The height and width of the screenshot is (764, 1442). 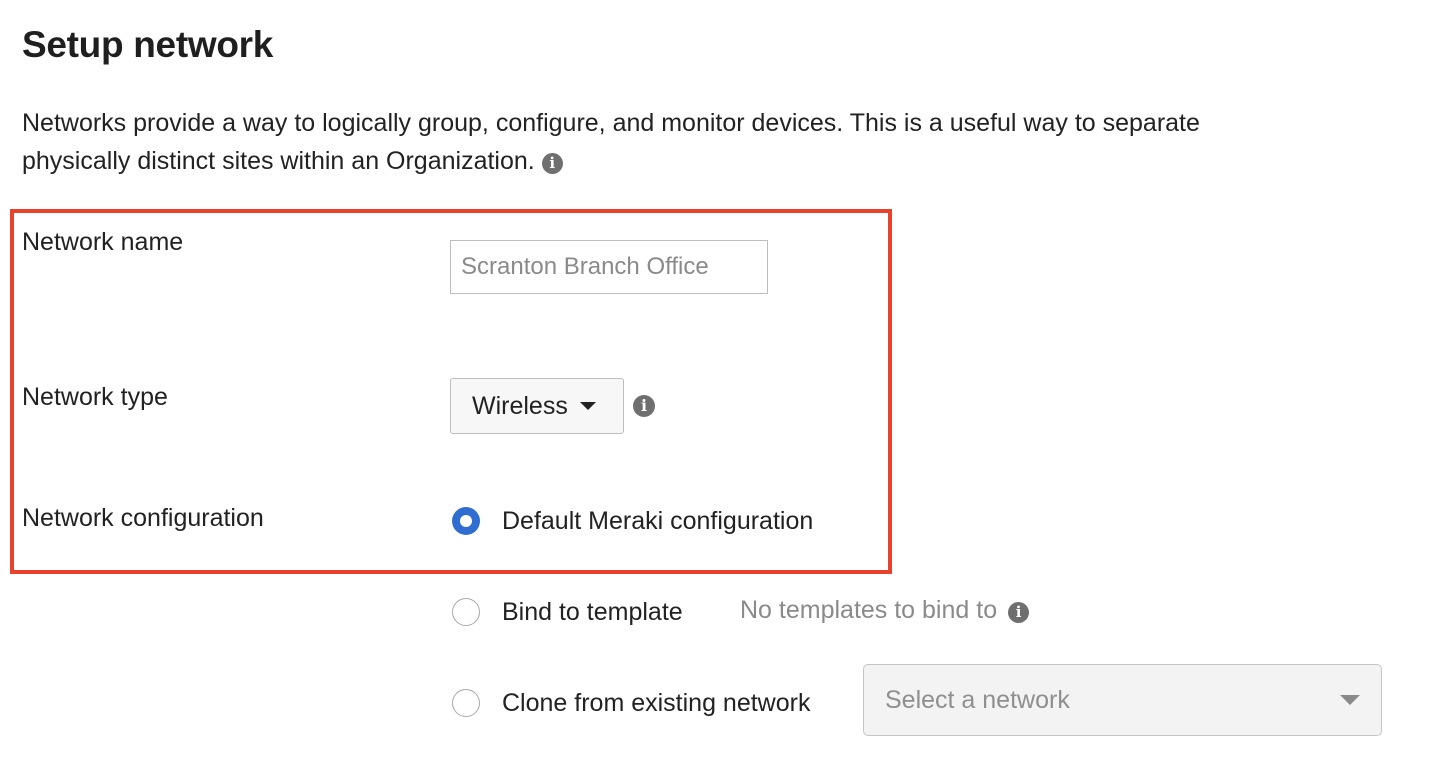 What do you see at coordinates (656, 703) in the screenshot?
I see `clone-network-label: Clone from existing network` at bounding box center [656, 703].